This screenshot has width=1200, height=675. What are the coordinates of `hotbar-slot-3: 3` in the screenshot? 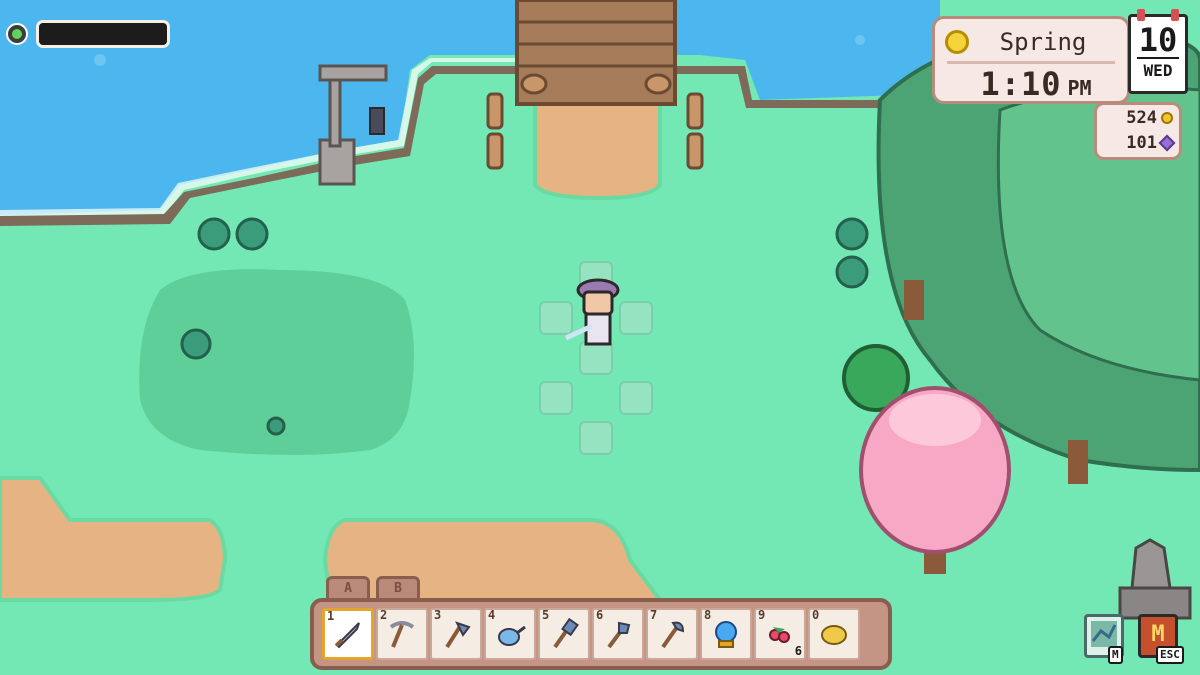 It's located at (456, 634).